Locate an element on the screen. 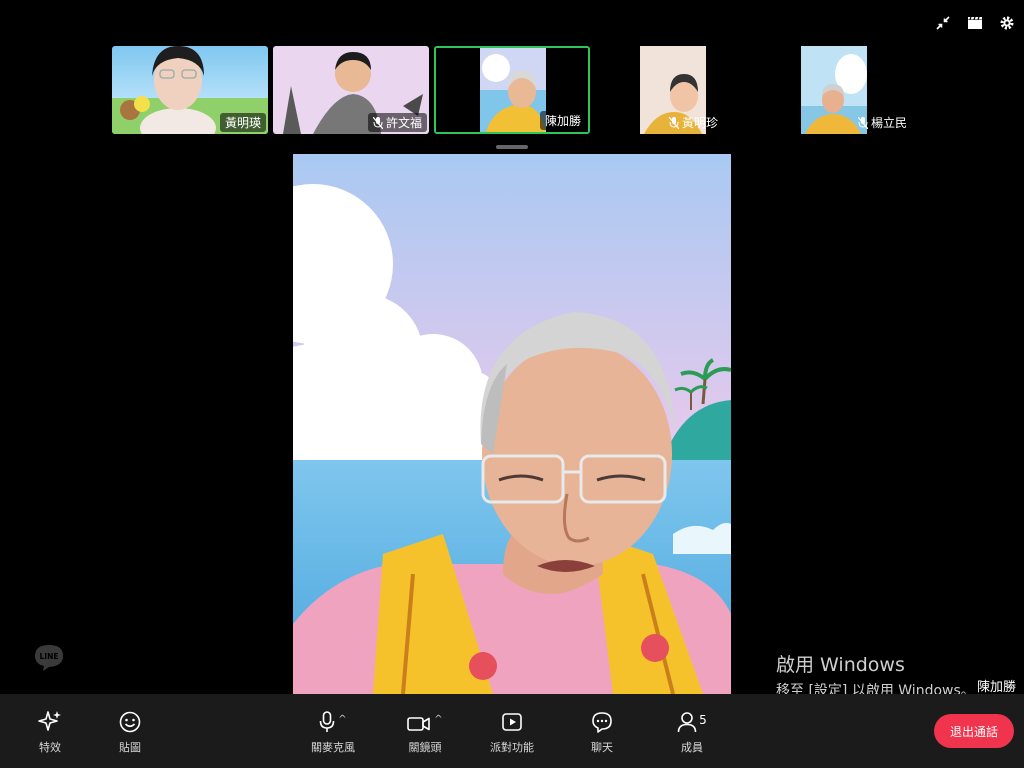  line-logo: LINE is located at coordinates (49, 660).